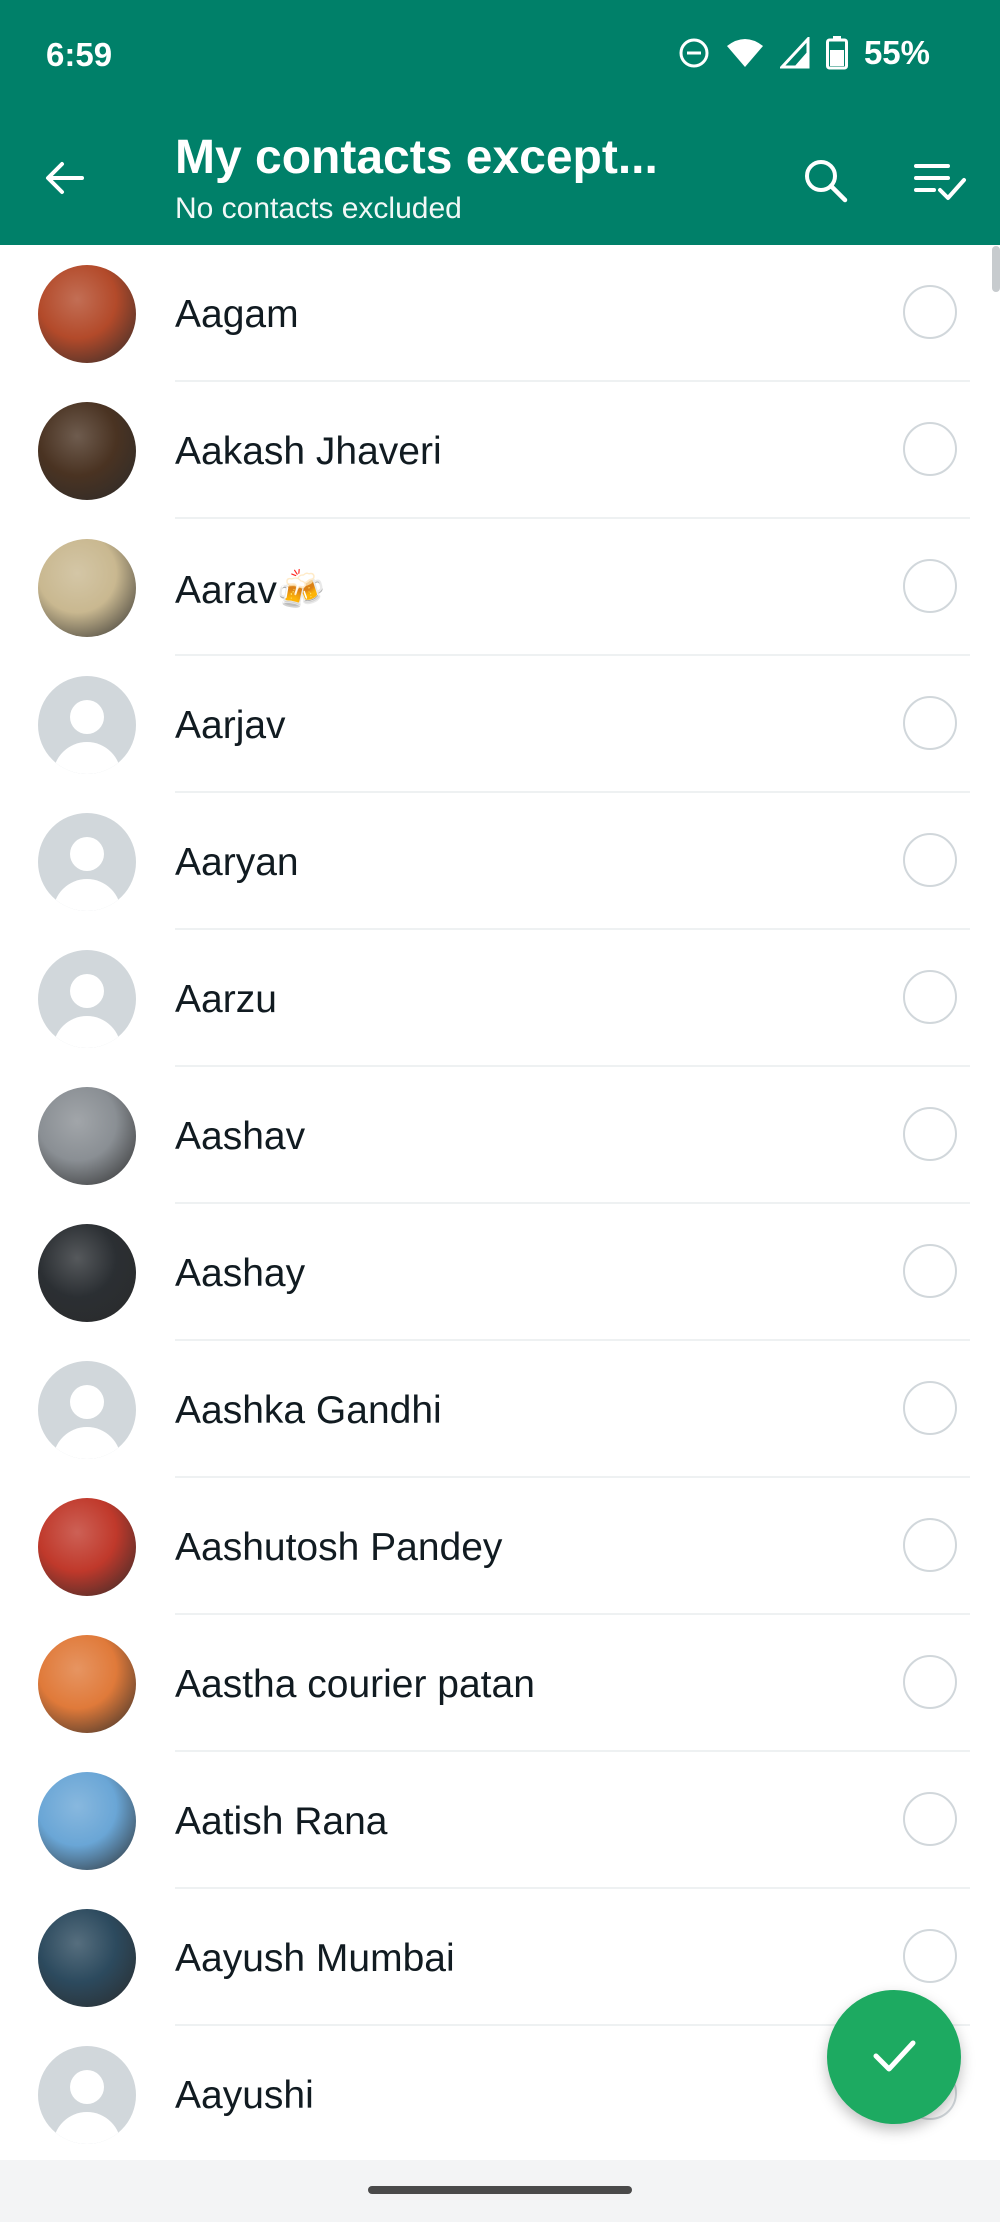 This screenshot has width=1000, height=2222. I want to click on navigation-bar, so click(500, 2191).